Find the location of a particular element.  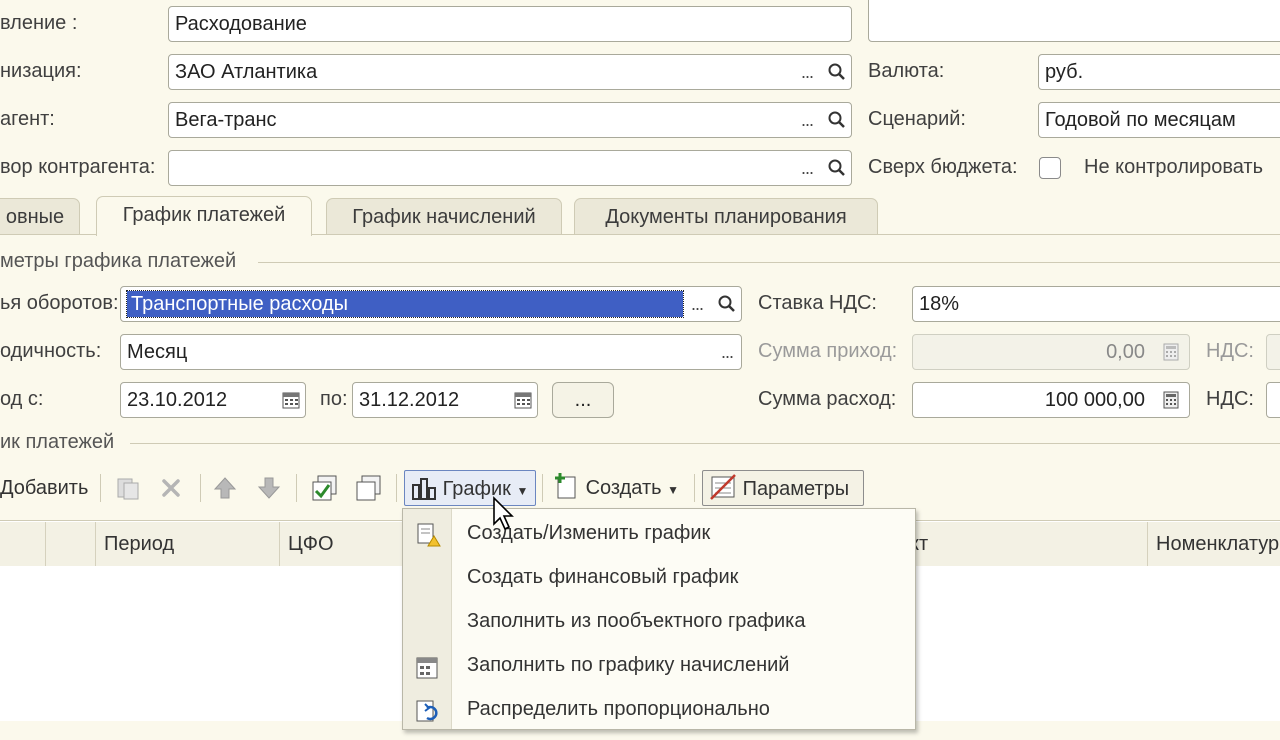

expense-sum-field: 100 000,00 is located at coordinates (1051, 400).